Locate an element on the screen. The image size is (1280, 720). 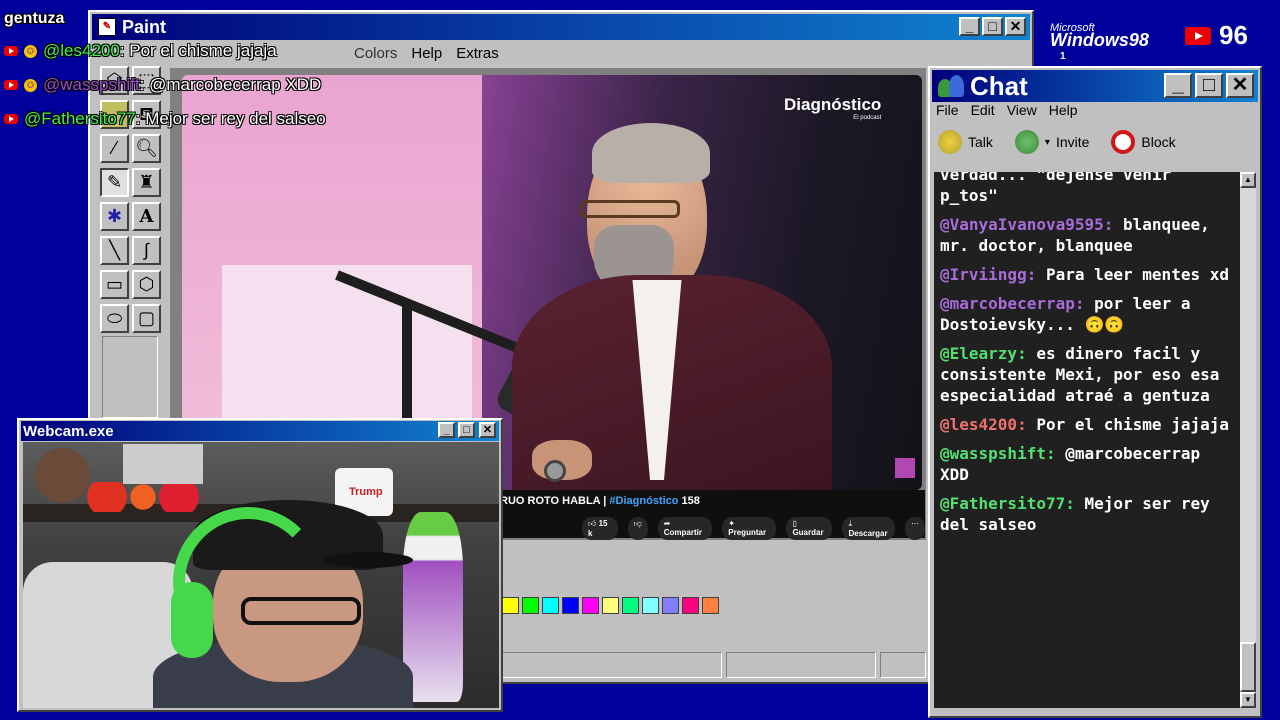
cap-brim is located at coordinates (368, 560).